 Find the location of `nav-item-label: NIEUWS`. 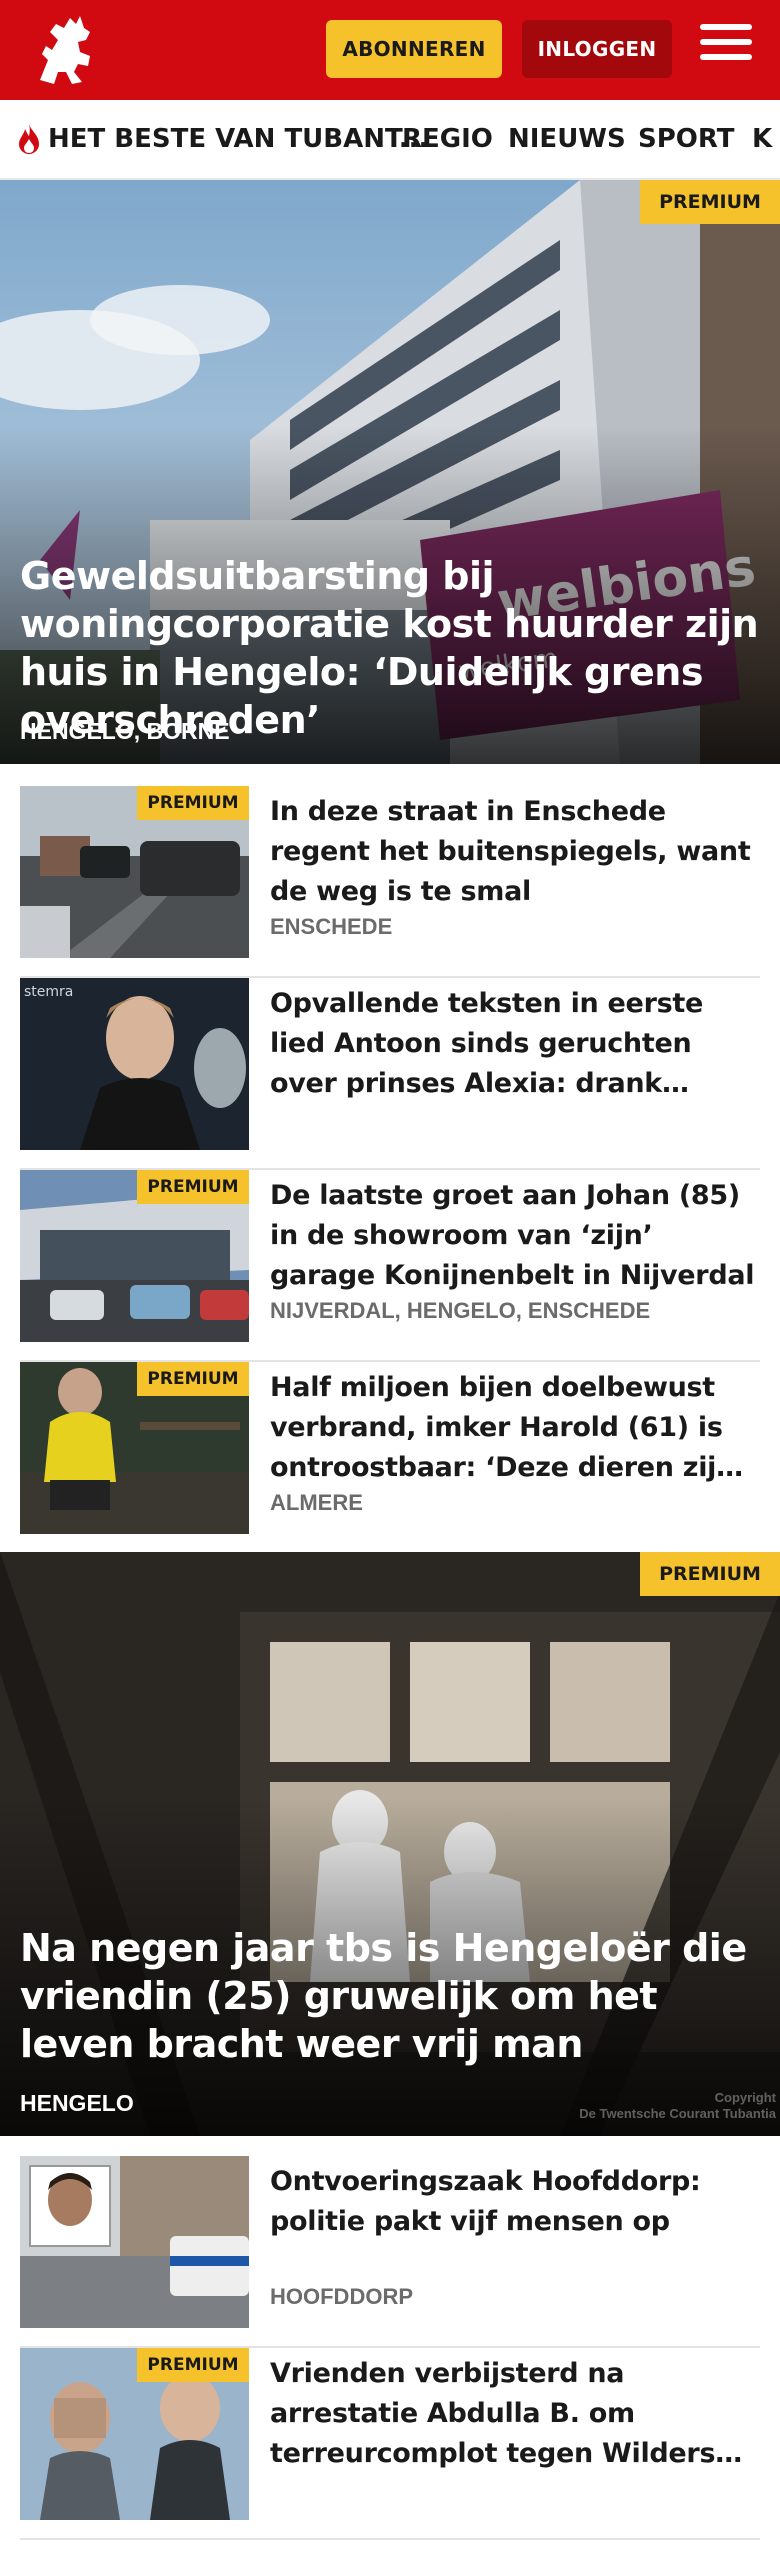

nav-item-label: NIEUWS is located at coordinates (567, 139).